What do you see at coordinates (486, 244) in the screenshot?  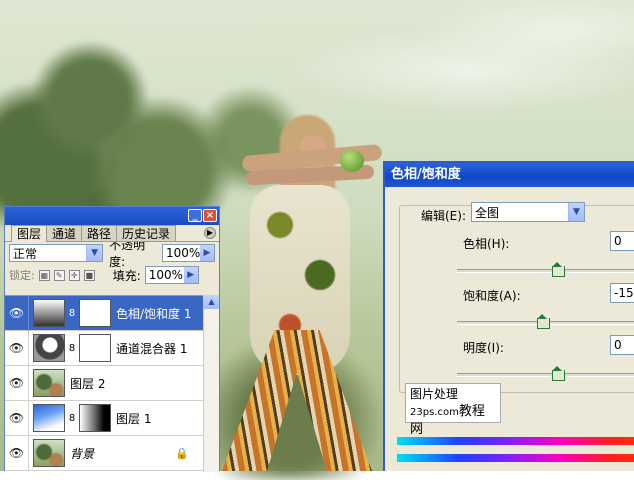 I see `hue-label: 色相(H):` at bounding box center [486, 244].